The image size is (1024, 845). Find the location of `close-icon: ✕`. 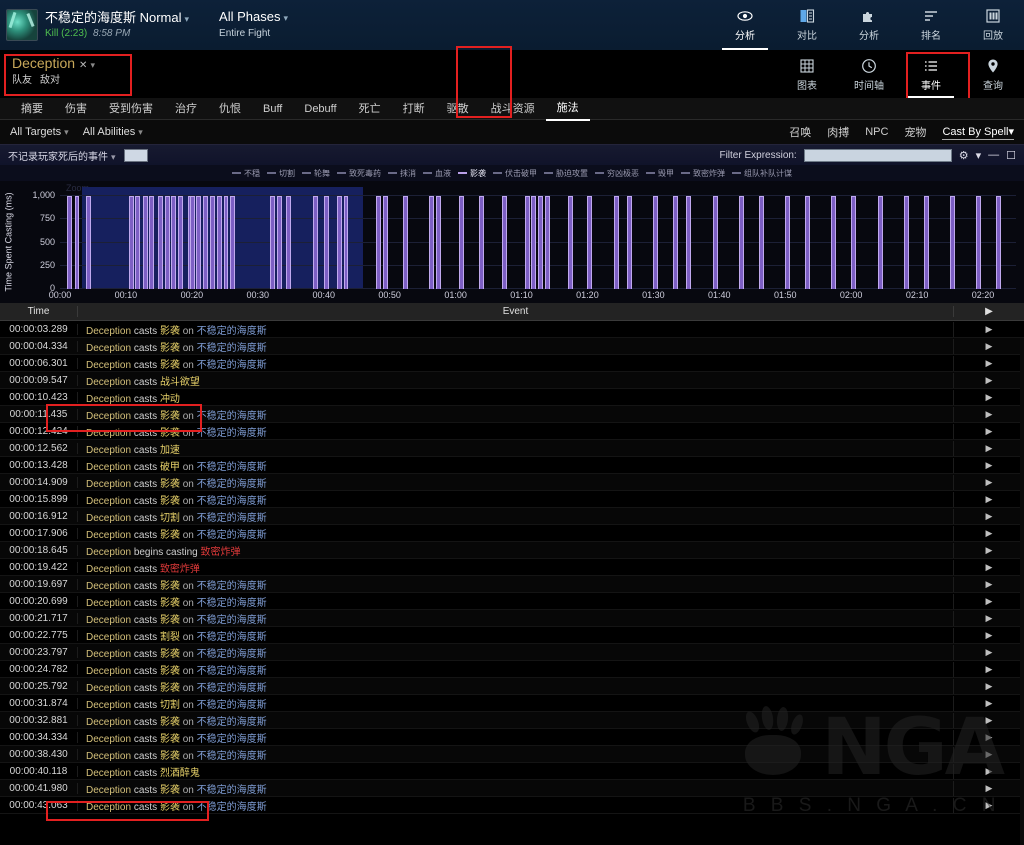

close-icon: ✕ is located at coordinates (83, 65).